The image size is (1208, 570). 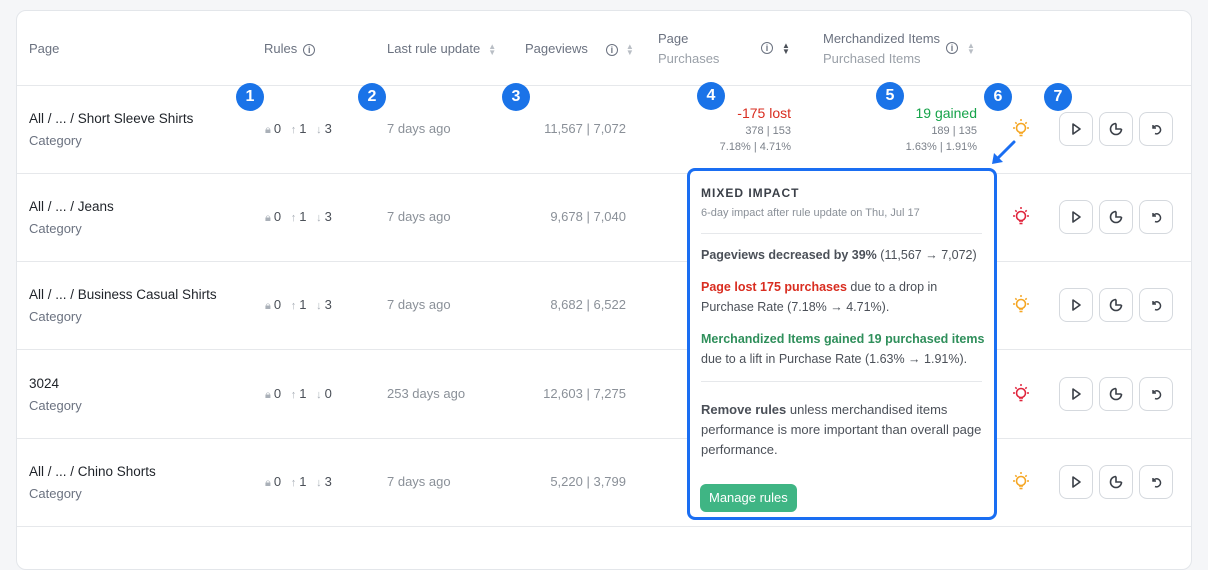 What do you see at coordinates (1058, 97) in the screenshot?
I see `step-badge: 7` at bounding box center [1058, 97].